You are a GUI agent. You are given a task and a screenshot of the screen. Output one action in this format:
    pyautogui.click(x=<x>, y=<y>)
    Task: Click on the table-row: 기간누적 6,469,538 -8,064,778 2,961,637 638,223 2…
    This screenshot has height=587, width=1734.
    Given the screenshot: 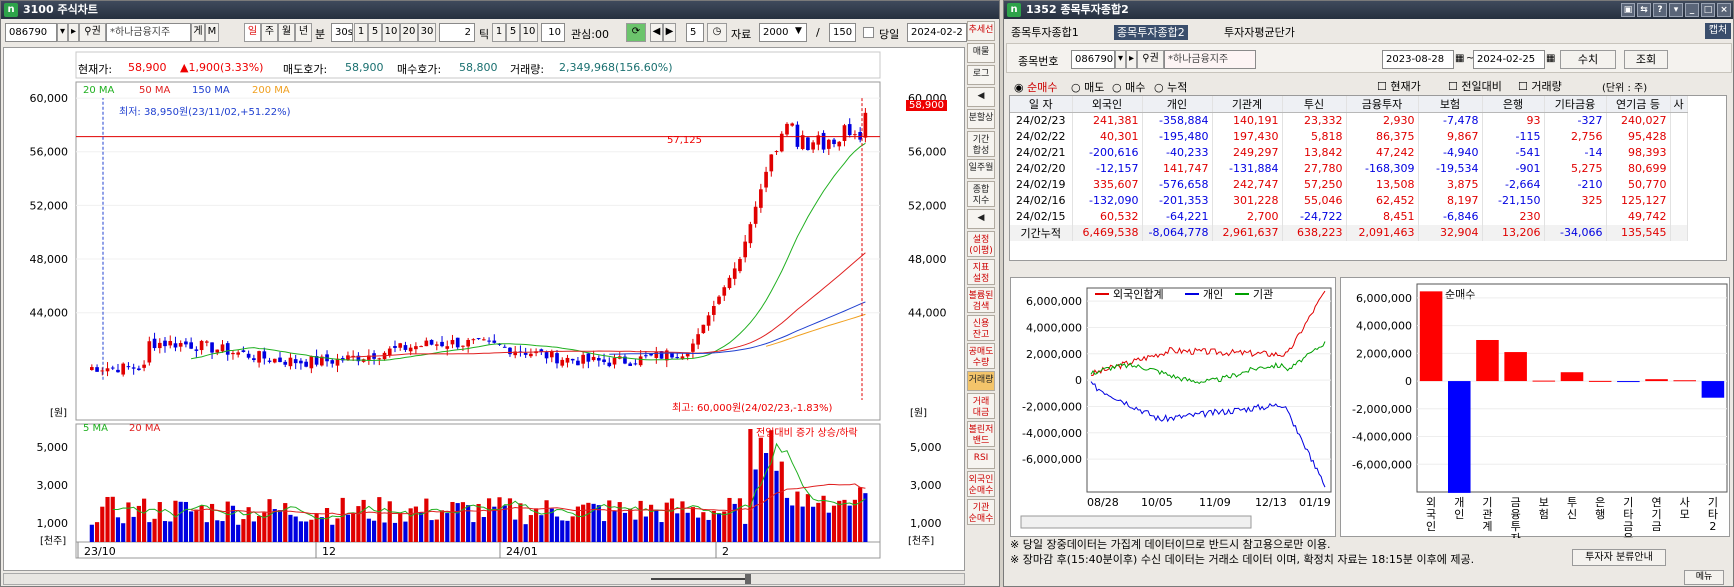 What is the action you would take?
    pyautogui.click(x=1349, y=232)
    